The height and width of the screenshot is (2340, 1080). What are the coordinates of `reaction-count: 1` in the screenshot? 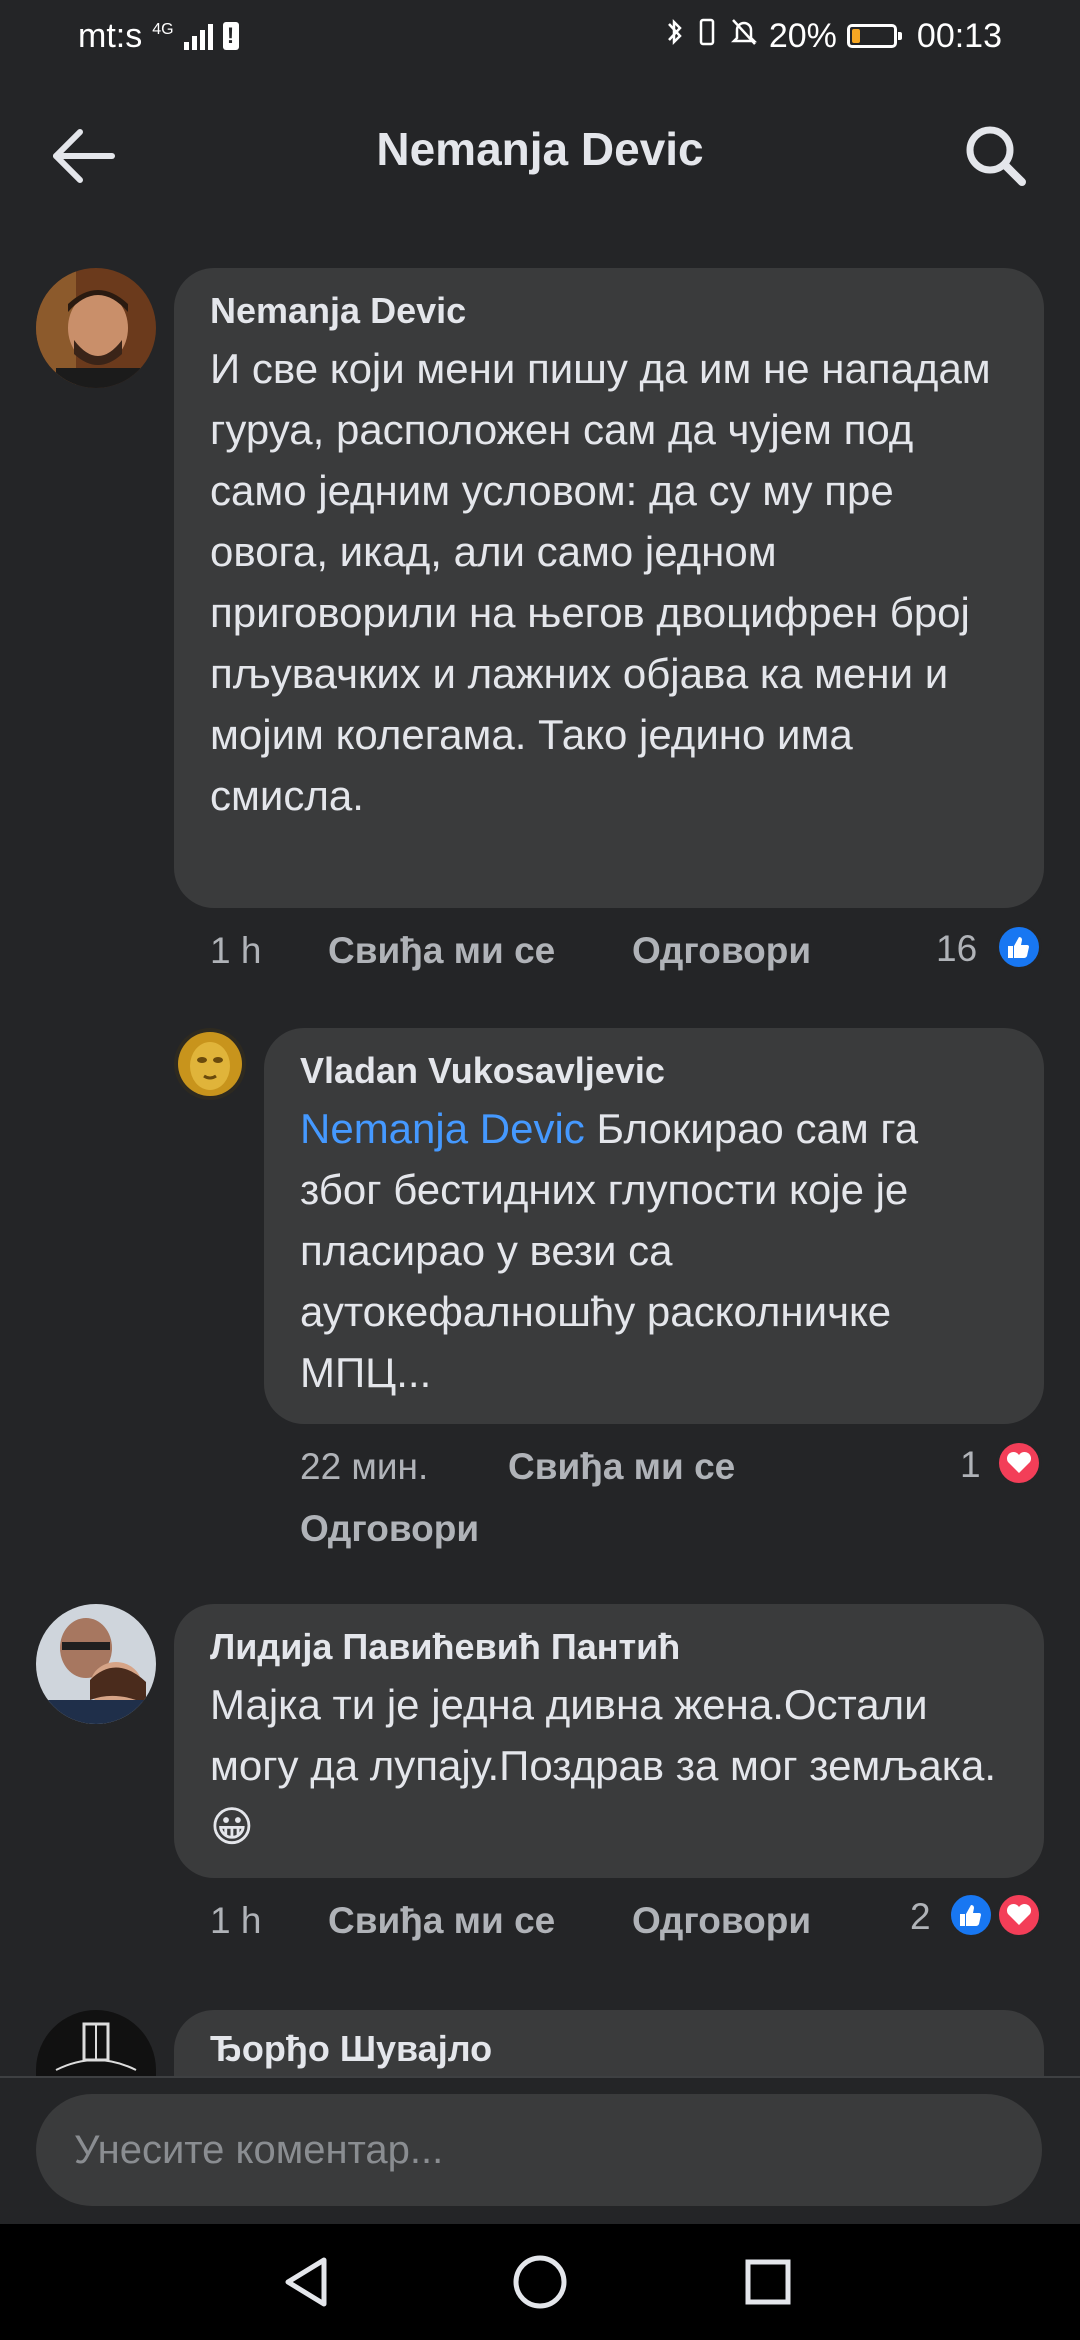 It's located at (970, 1465).